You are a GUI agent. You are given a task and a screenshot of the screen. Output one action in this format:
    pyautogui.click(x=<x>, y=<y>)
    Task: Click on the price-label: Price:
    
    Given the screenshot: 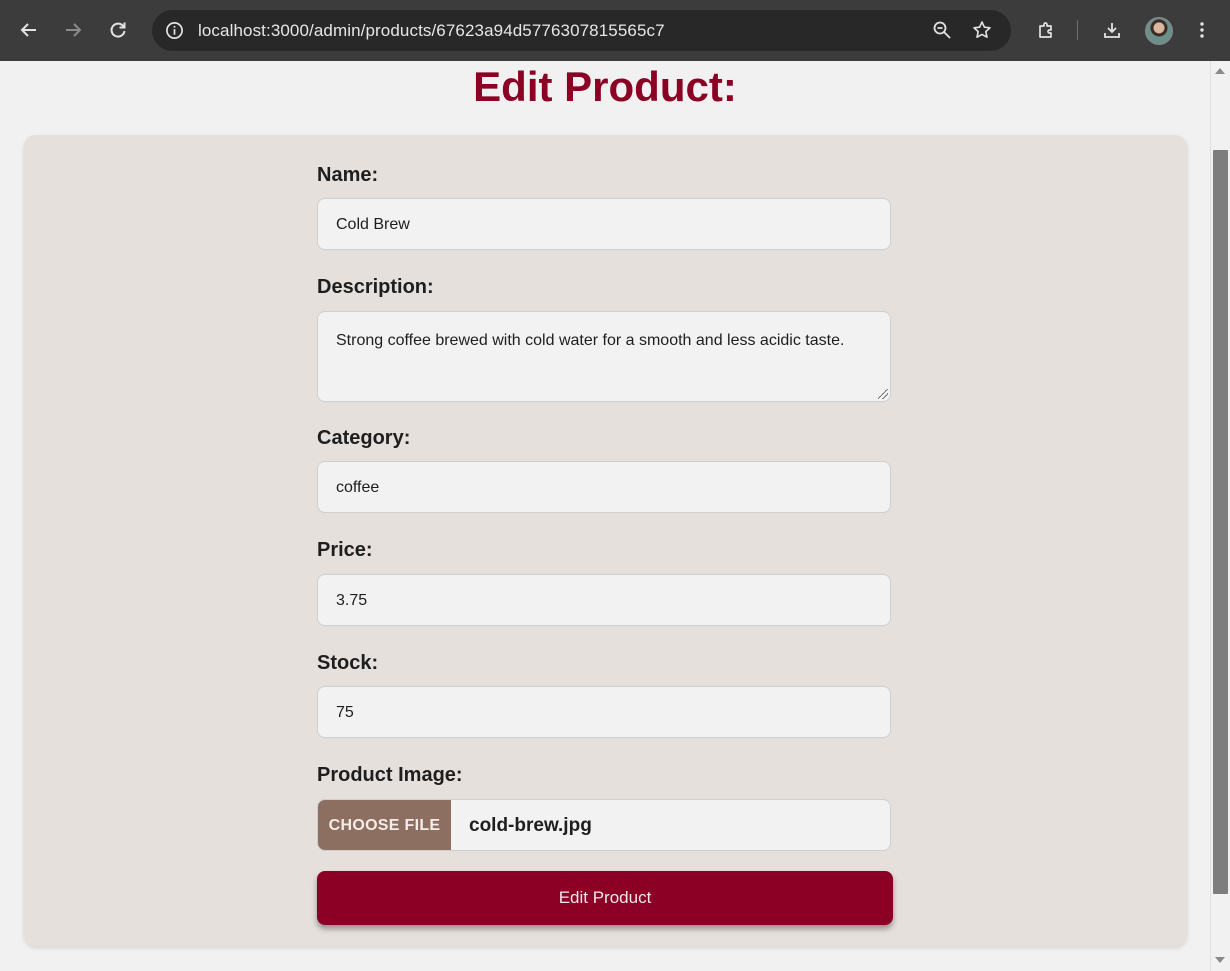 What is the action you would take?
    pyautogui.click(x=345, y=550)
    